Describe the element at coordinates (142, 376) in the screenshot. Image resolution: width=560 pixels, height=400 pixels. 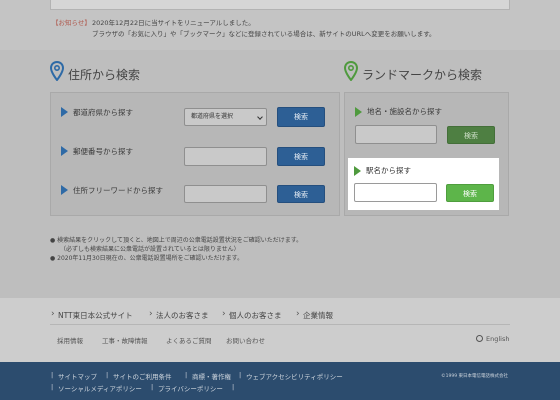
I see `terms-of-use-link: サイトのご利用条件` at that location.